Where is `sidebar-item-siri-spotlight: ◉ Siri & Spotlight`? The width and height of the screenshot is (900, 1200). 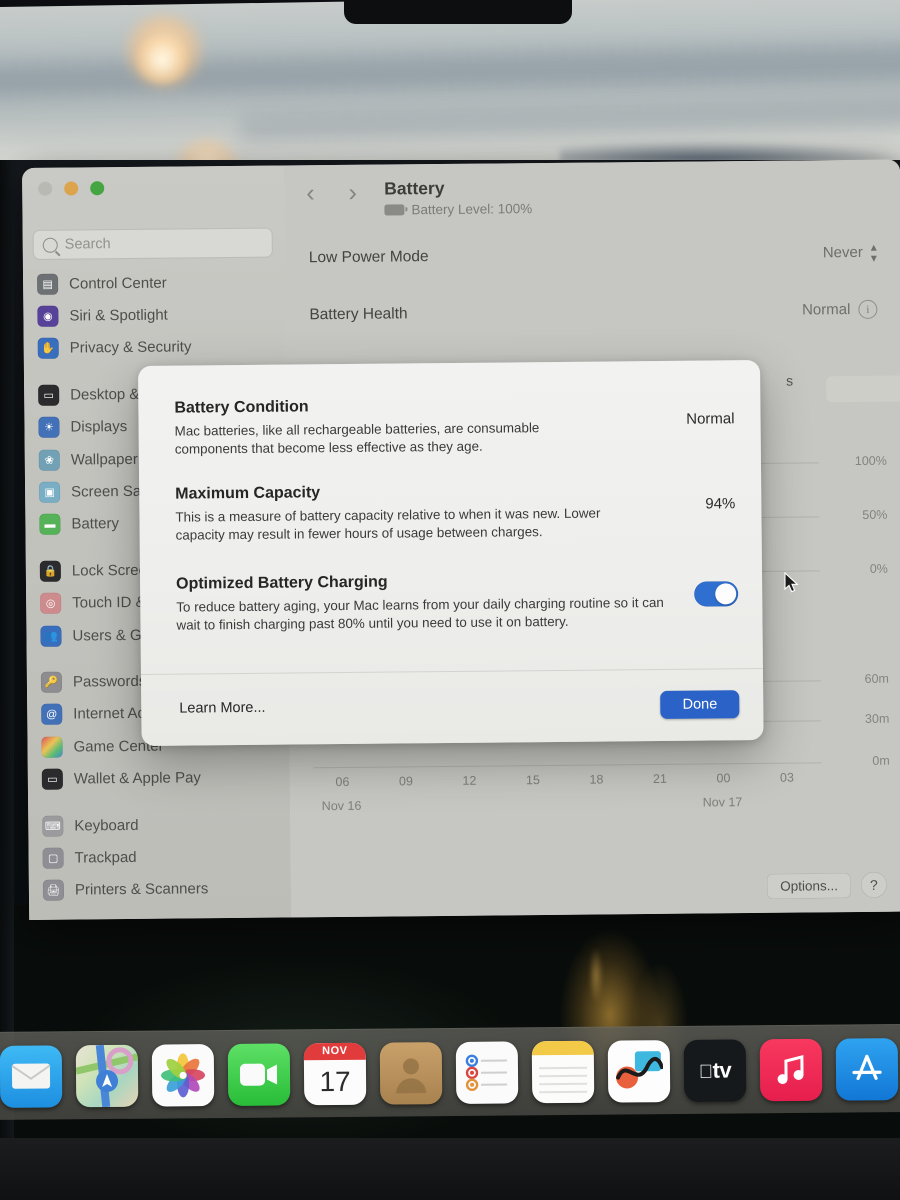 sidebar-item-siri-spotlight: ◉ Siri & Spotlight is located at coordinates (154, 315).